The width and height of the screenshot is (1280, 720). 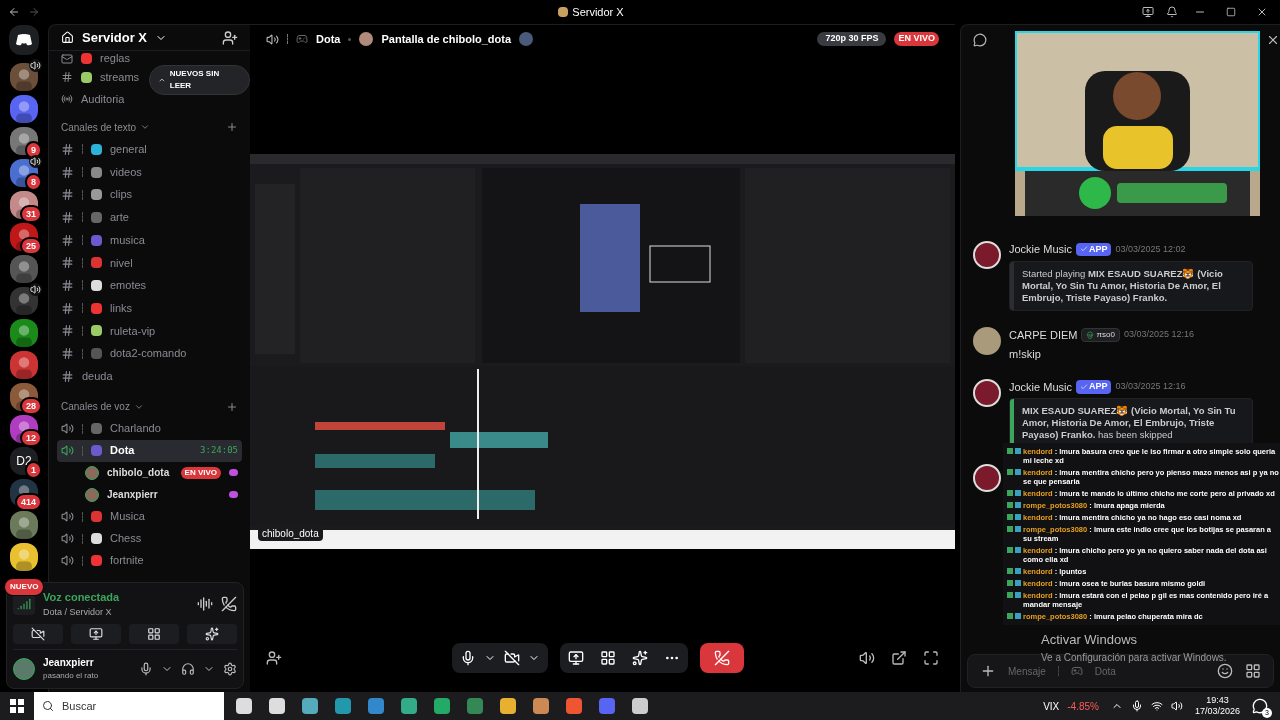 I want to click on channel-item: clips, so click(x=149, y=195).